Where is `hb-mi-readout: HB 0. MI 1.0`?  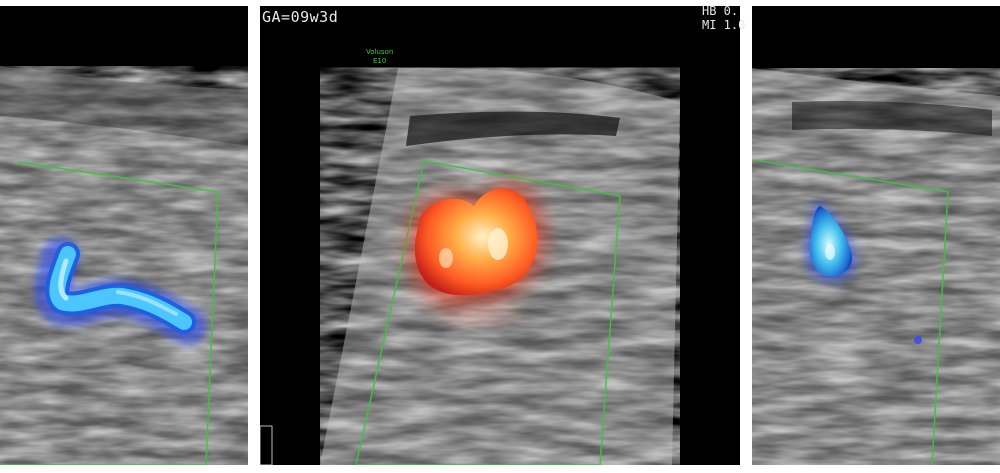
hb-mi-readout: HB 0. MI 1.0 is located at coordinates (723, 18).